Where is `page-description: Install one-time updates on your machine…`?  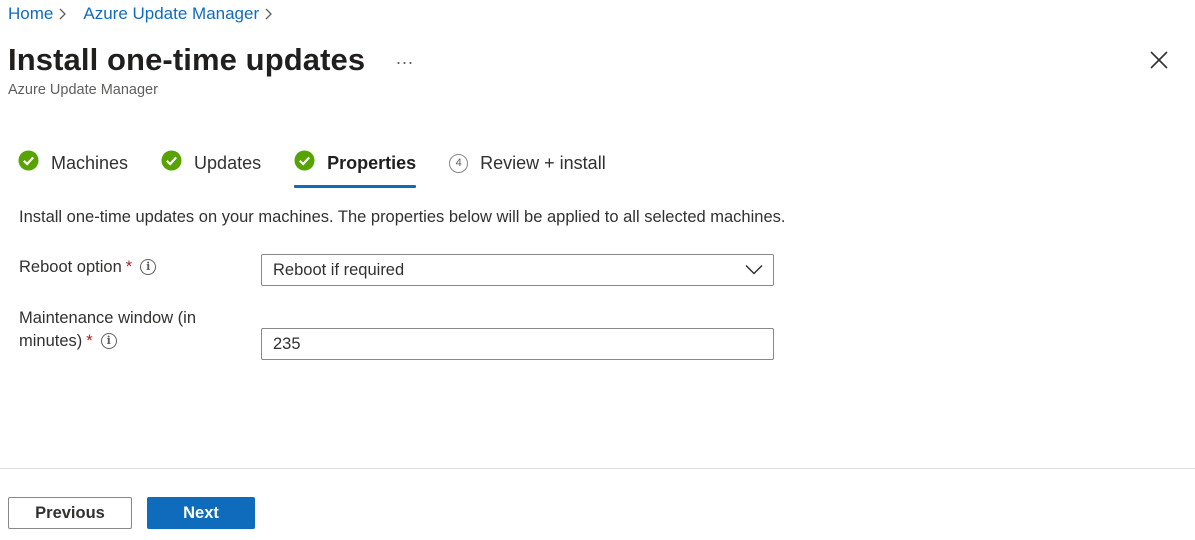 page-description: Install one-time updates on your machine… is located at coordinates (402, 217).